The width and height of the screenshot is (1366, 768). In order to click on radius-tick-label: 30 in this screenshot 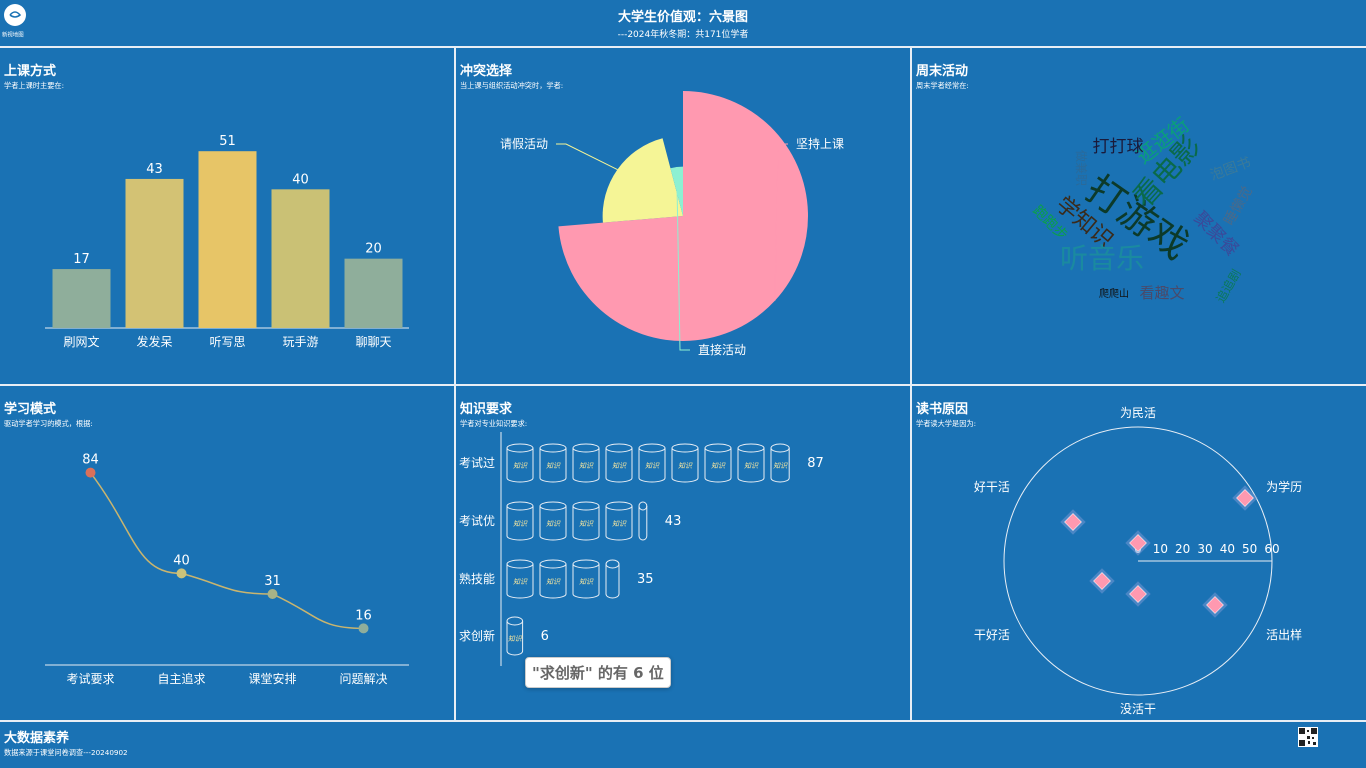, I will do `click(1204, 549)`.